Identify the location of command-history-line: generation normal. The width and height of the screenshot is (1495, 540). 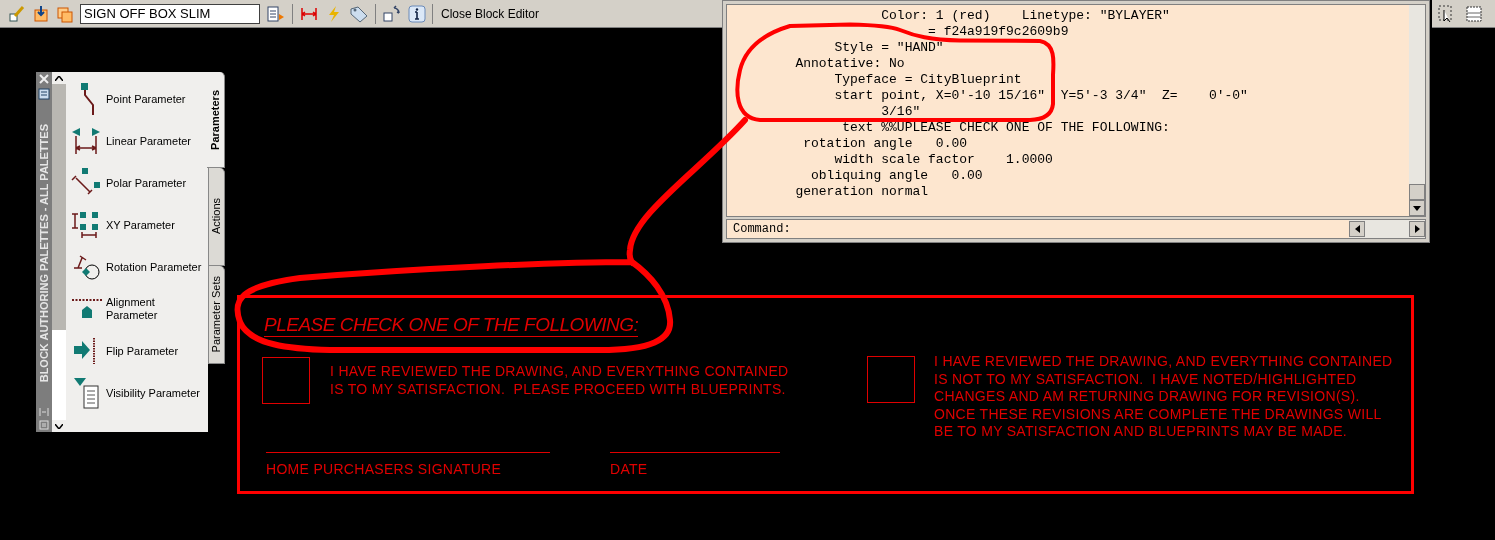
(861, 192).